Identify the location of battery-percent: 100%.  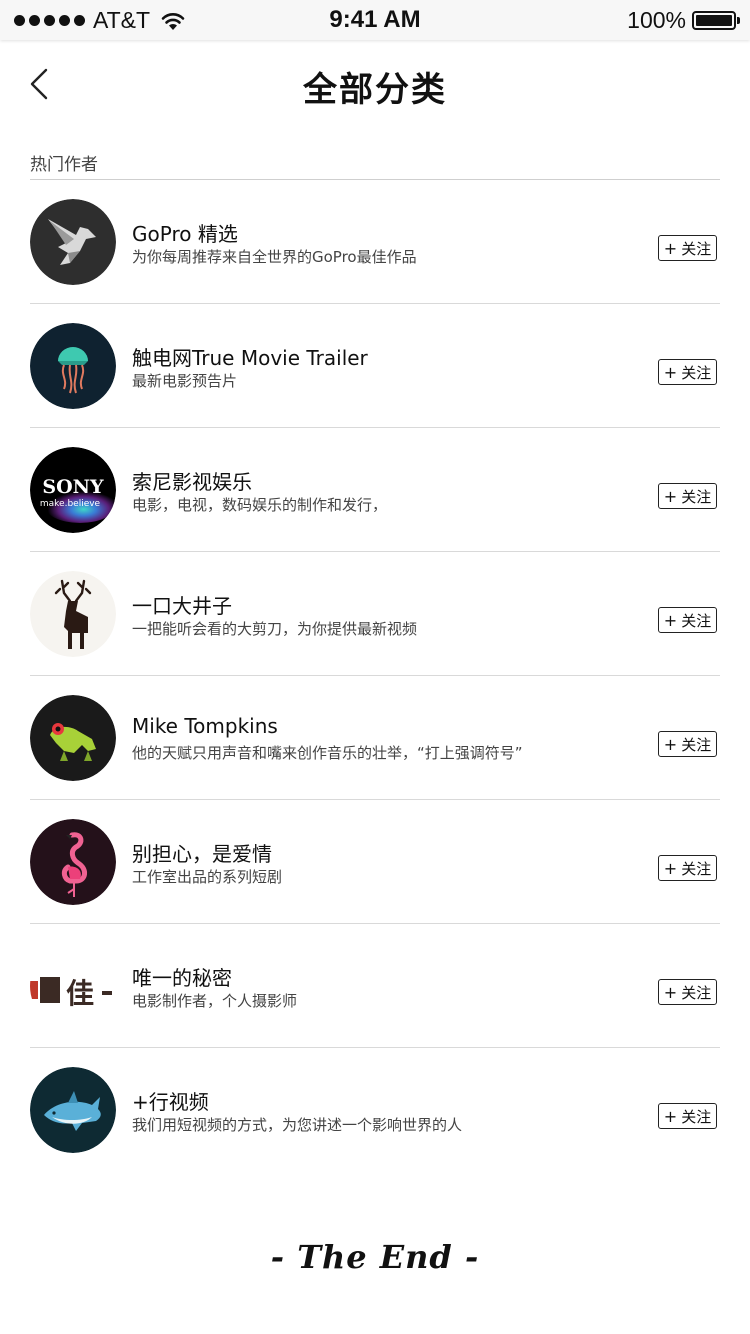
(656, 20).